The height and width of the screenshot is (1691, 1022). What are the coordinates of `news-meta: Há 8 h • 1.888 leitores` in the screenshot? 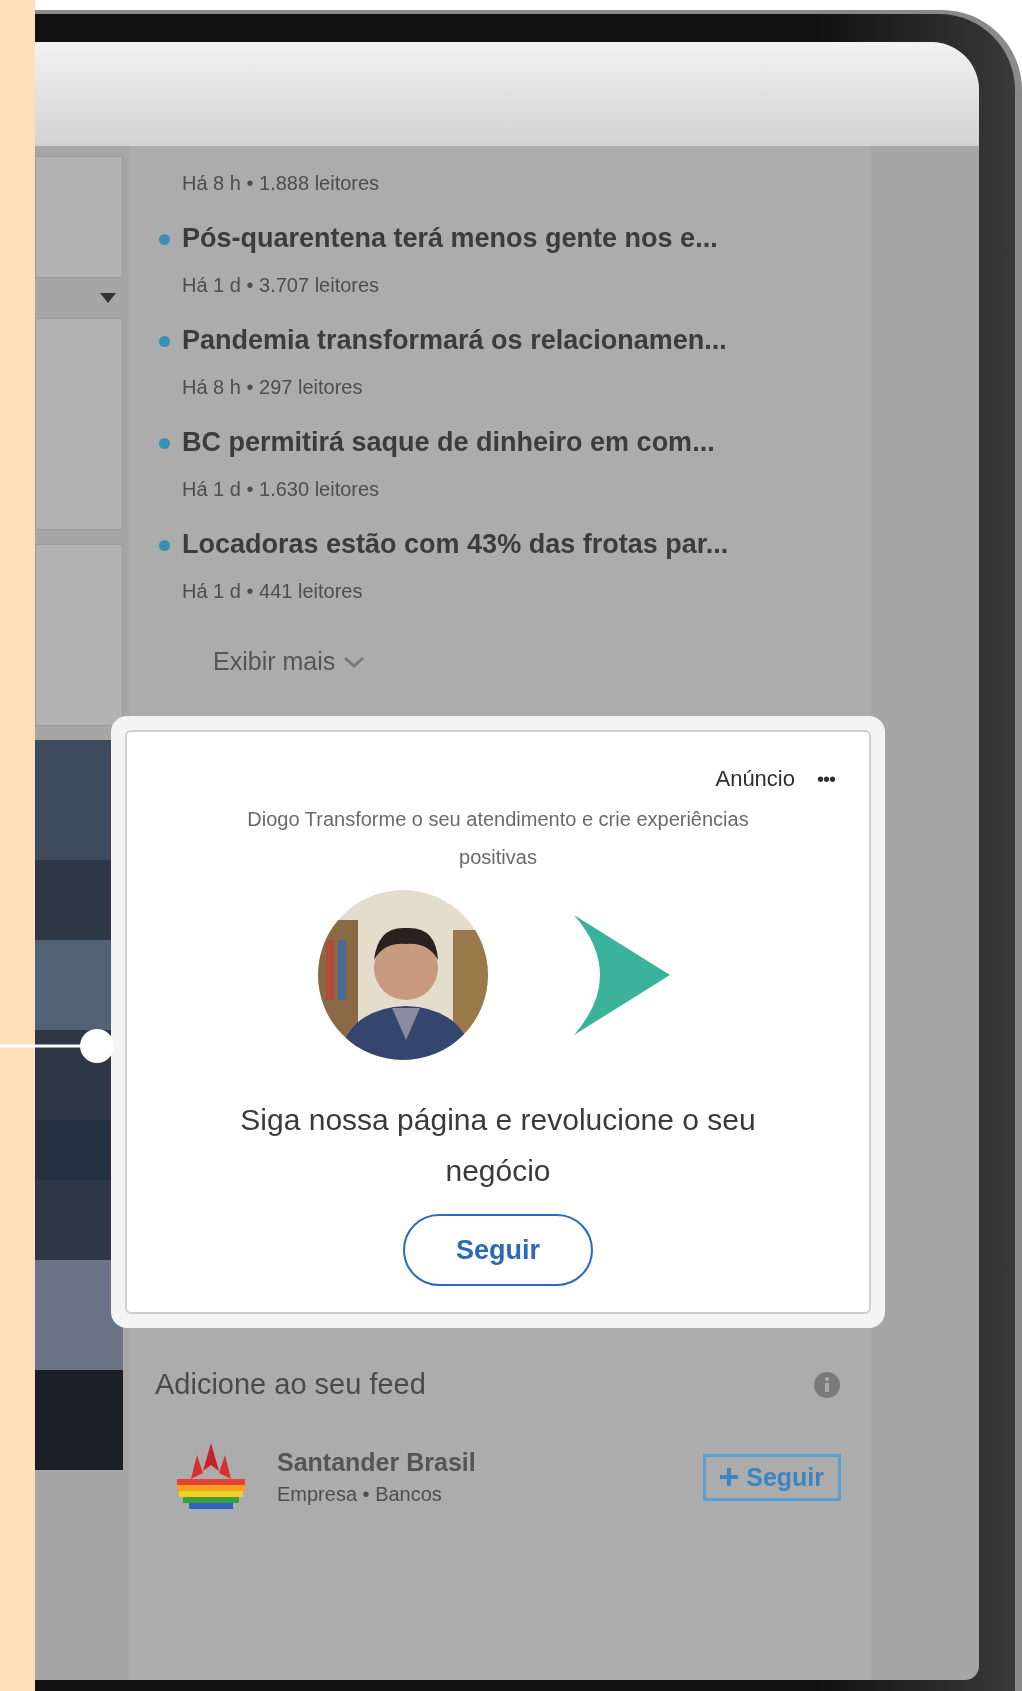 It's located at (281, 183).